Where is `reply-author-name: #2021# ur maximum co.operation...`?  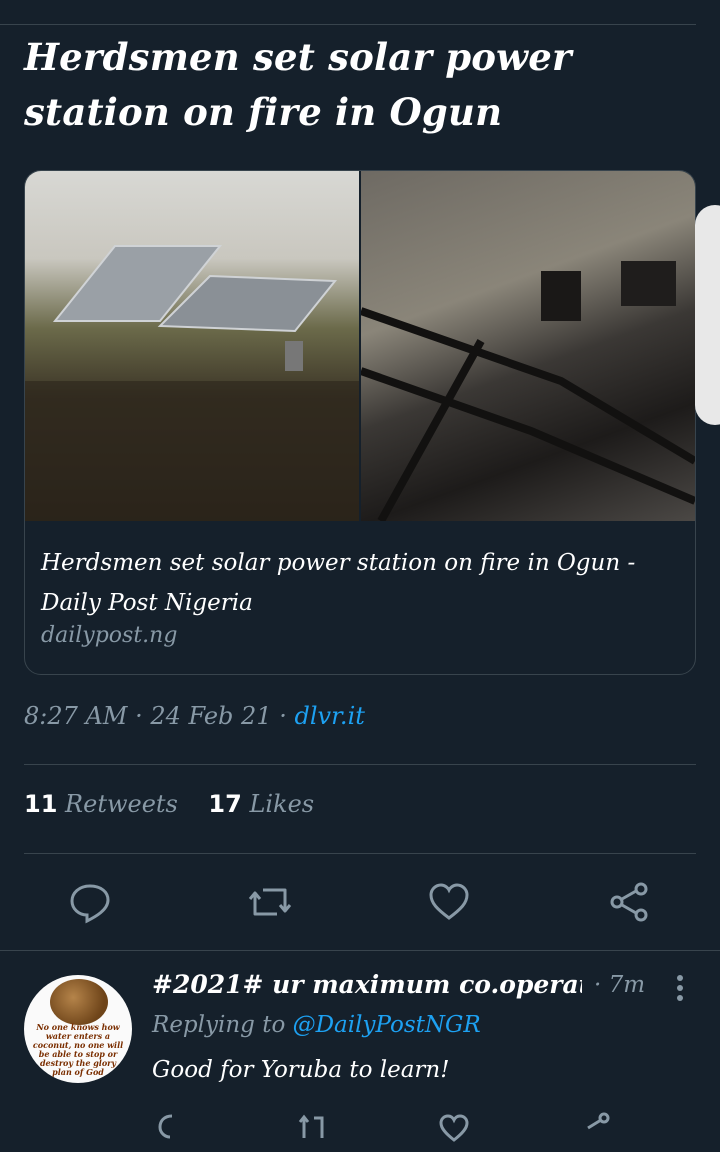
reply-author-name: #2021# ur maximum co.operation... is located at coordinates (367, 984).